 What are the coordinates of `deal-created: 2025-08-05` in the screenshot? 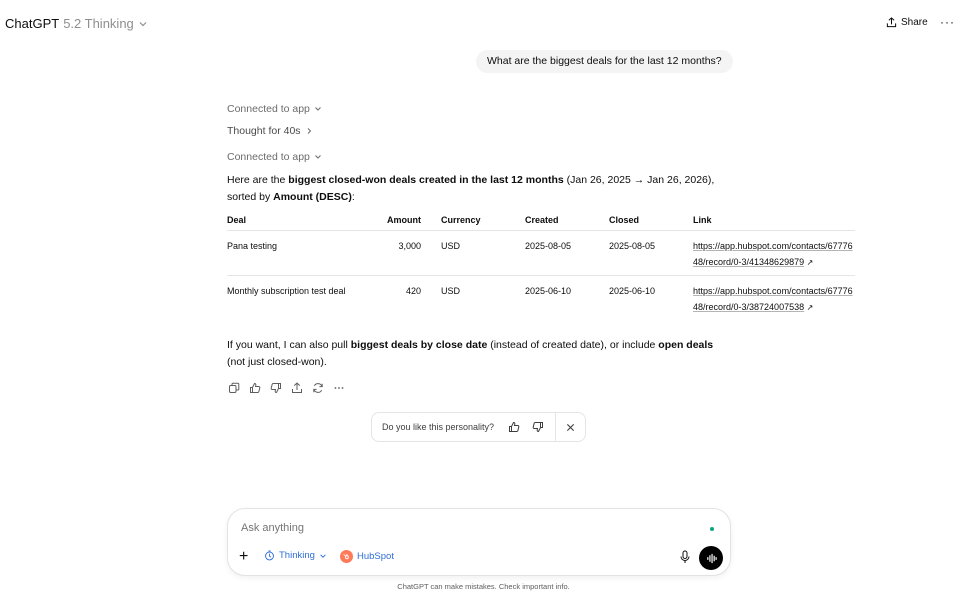 It's located at (548, 245).